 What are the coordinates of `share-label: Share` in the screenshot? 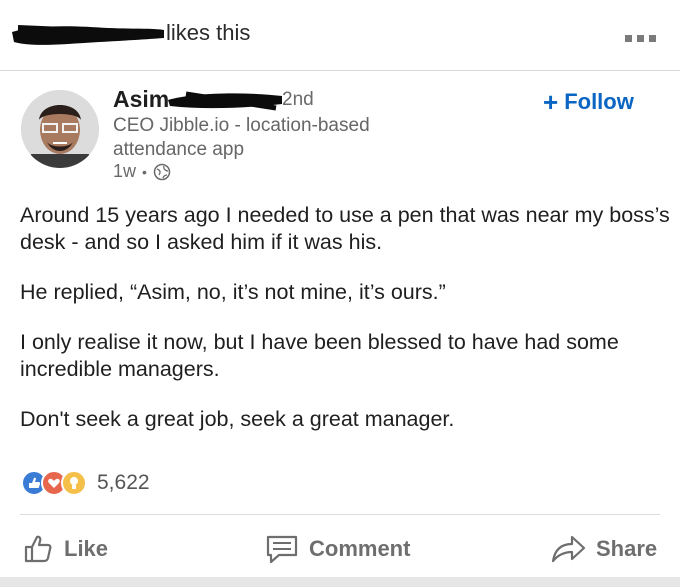 It's located at (627, 548).